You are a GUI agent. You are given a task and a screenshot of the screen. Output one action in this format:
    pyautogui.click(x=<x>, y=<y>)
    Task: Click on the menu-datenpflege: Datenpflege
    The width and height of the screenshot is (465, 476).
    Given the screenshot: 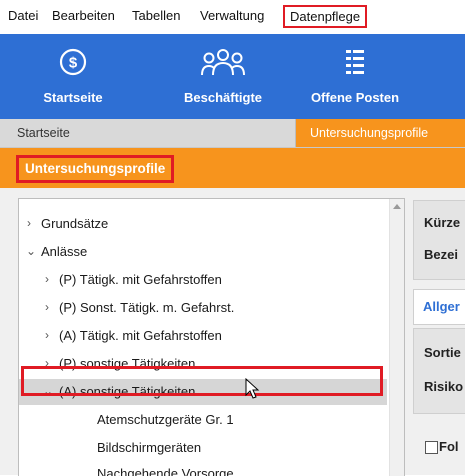 What is the action you would take?
    pyautogui.click(x=325, y=16)
    